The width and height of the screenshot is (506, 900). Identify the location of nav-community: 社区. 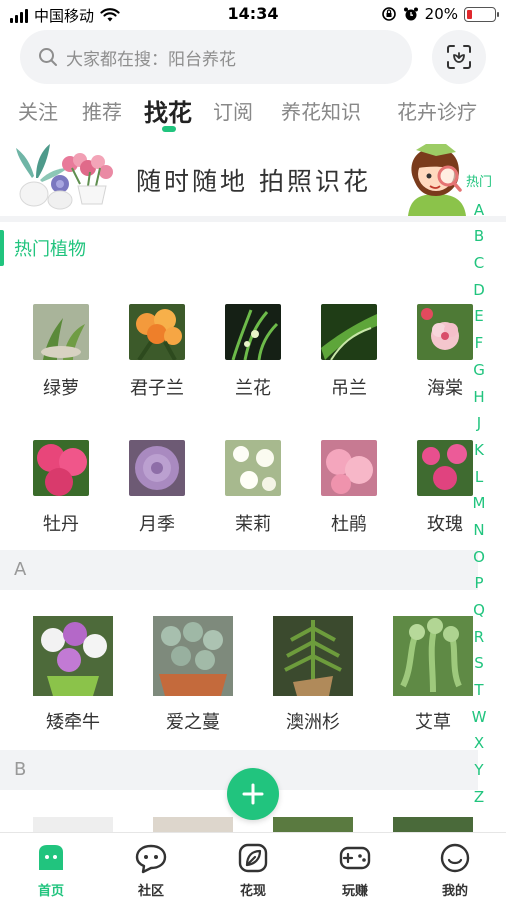
(151, 870).